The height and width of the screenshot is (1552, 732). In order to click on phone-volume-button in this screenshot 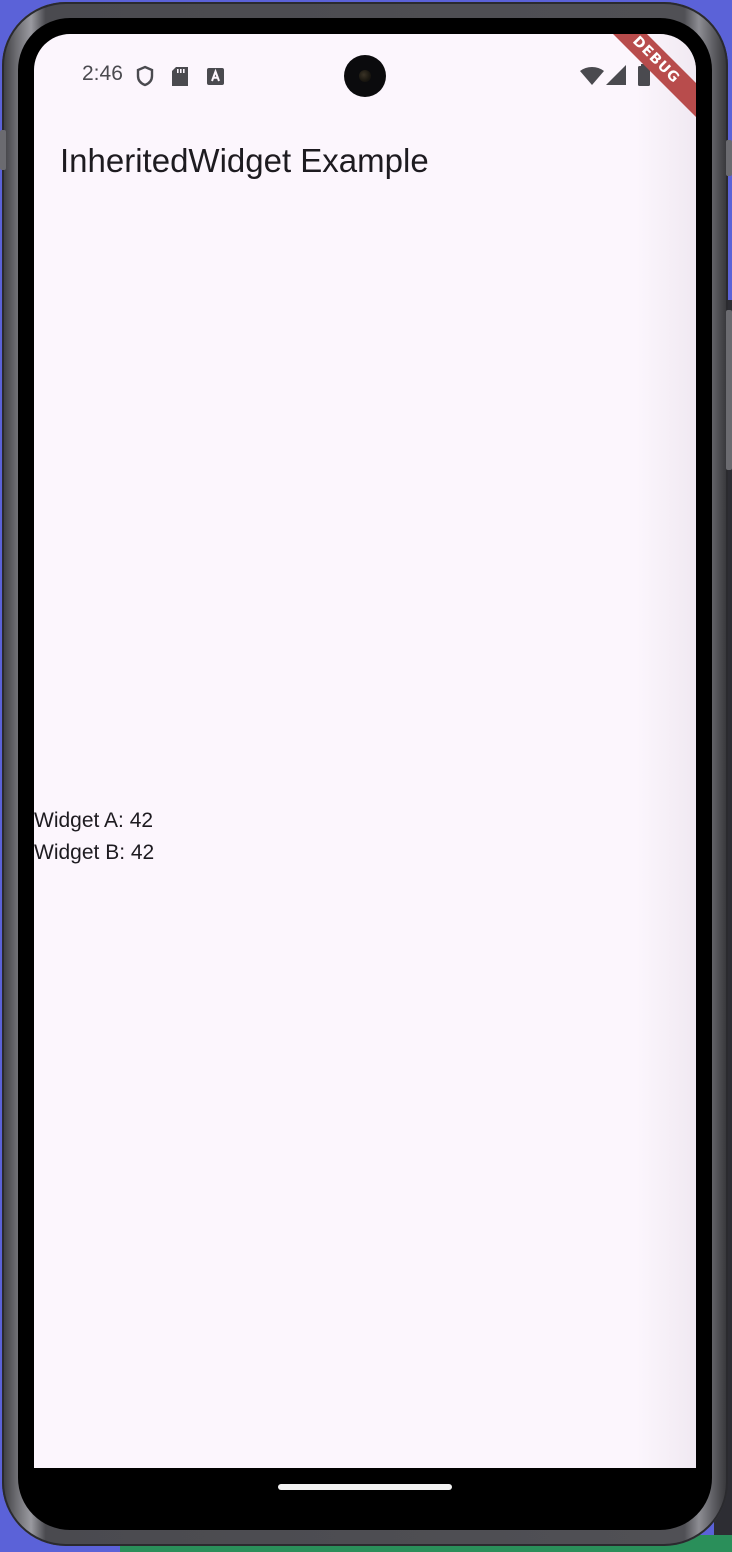, I will do `click(729, 390)`.